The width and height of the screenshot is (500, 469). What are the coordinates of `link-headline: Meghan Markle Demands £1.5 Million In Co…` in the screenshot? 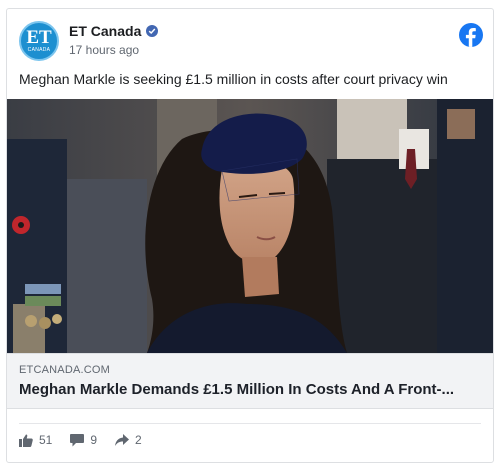 It's located at (254, 389).